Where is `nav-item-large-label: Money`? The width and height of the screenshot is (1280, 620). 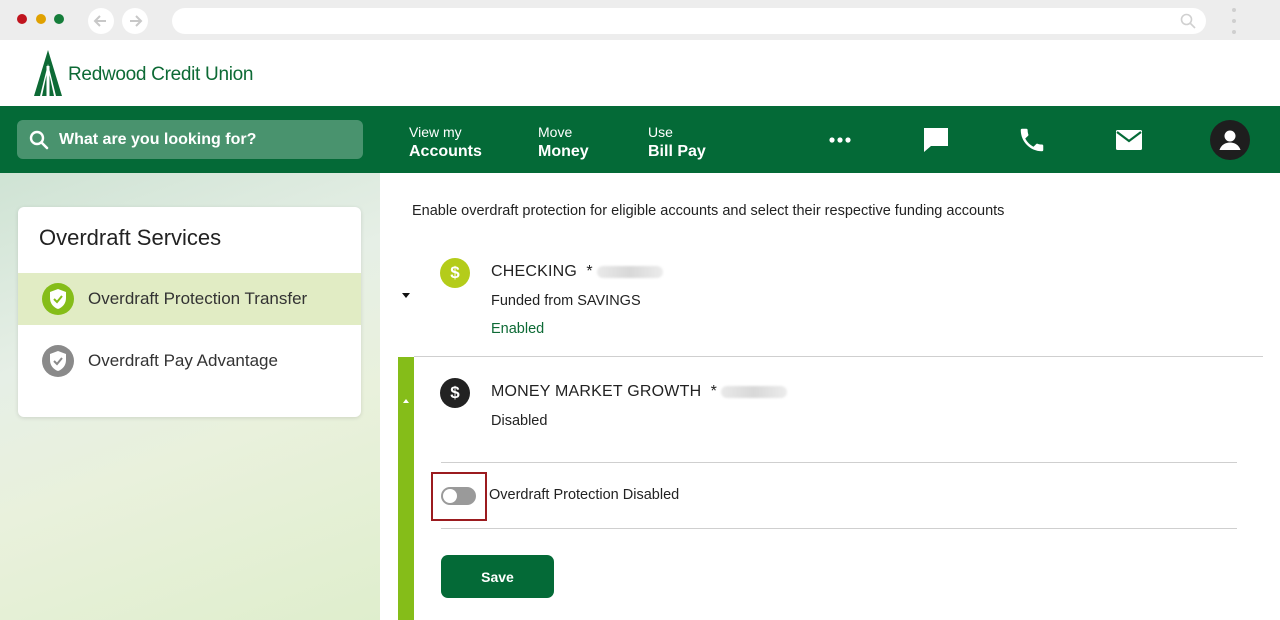 nav-item-large-label: Money is located at coordinates (563, 151).